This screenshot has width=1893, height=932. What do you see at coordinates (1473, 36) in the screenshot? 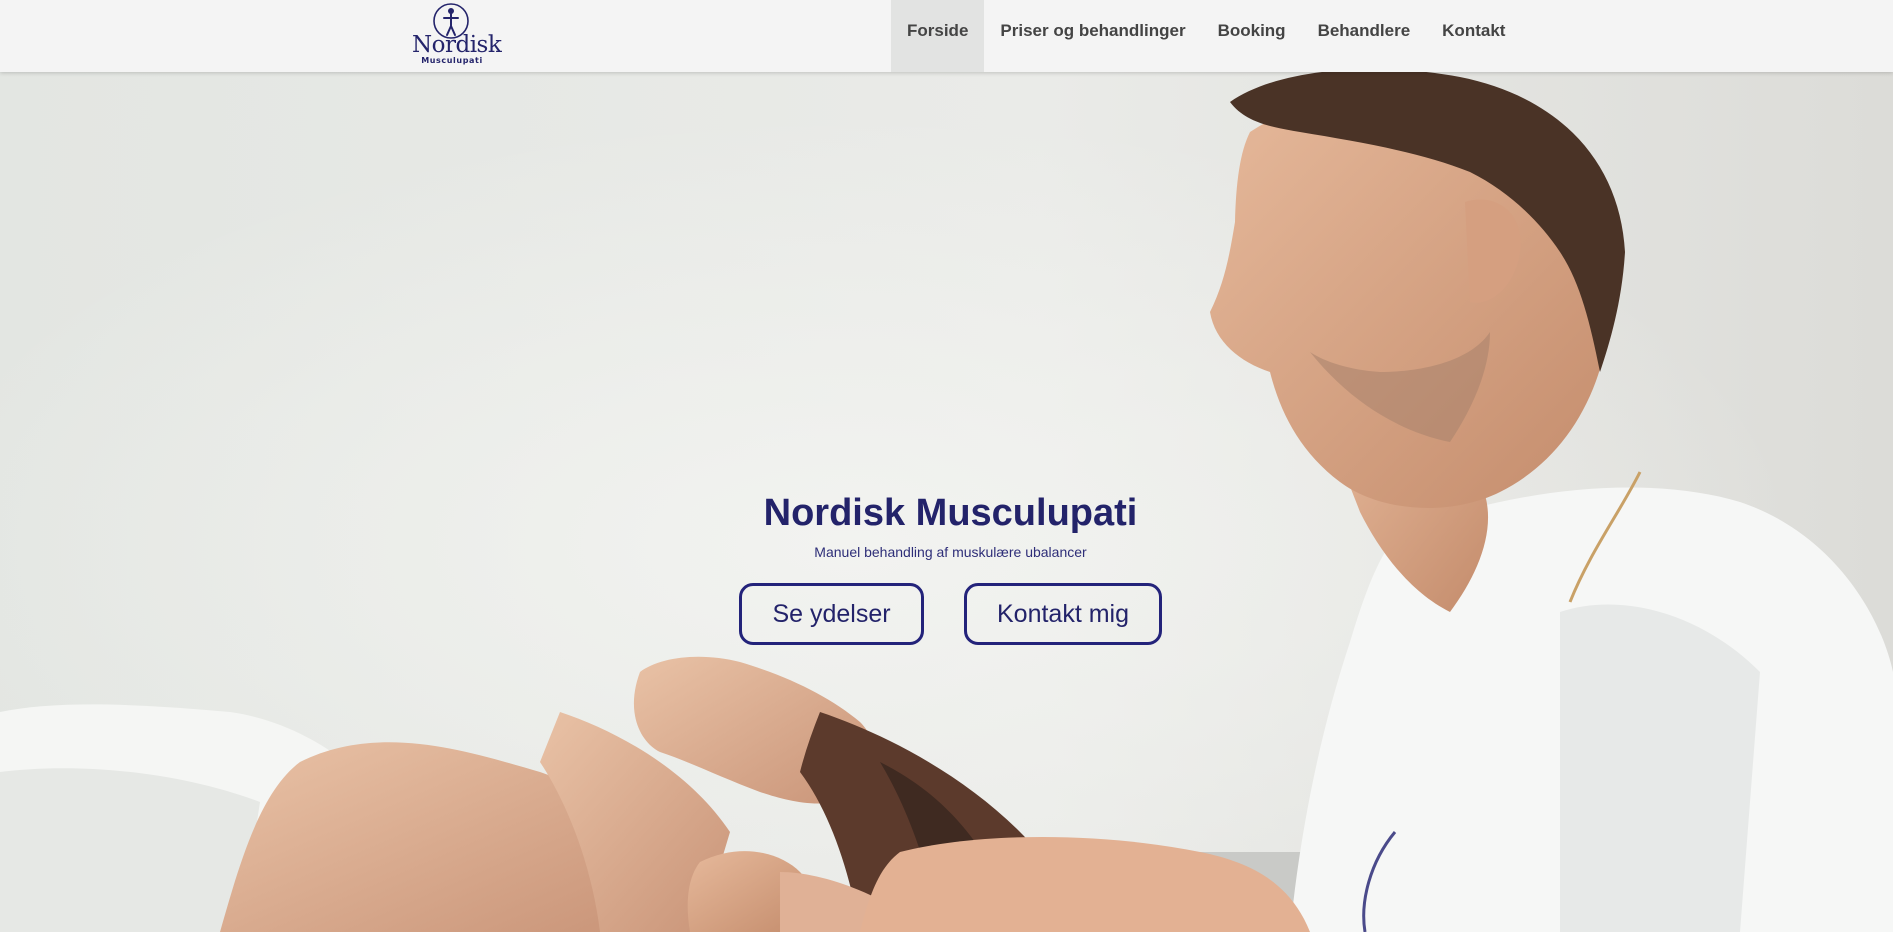
I see `nav-item-kontakt: Kontakt` at bounding box center [1473, 36].